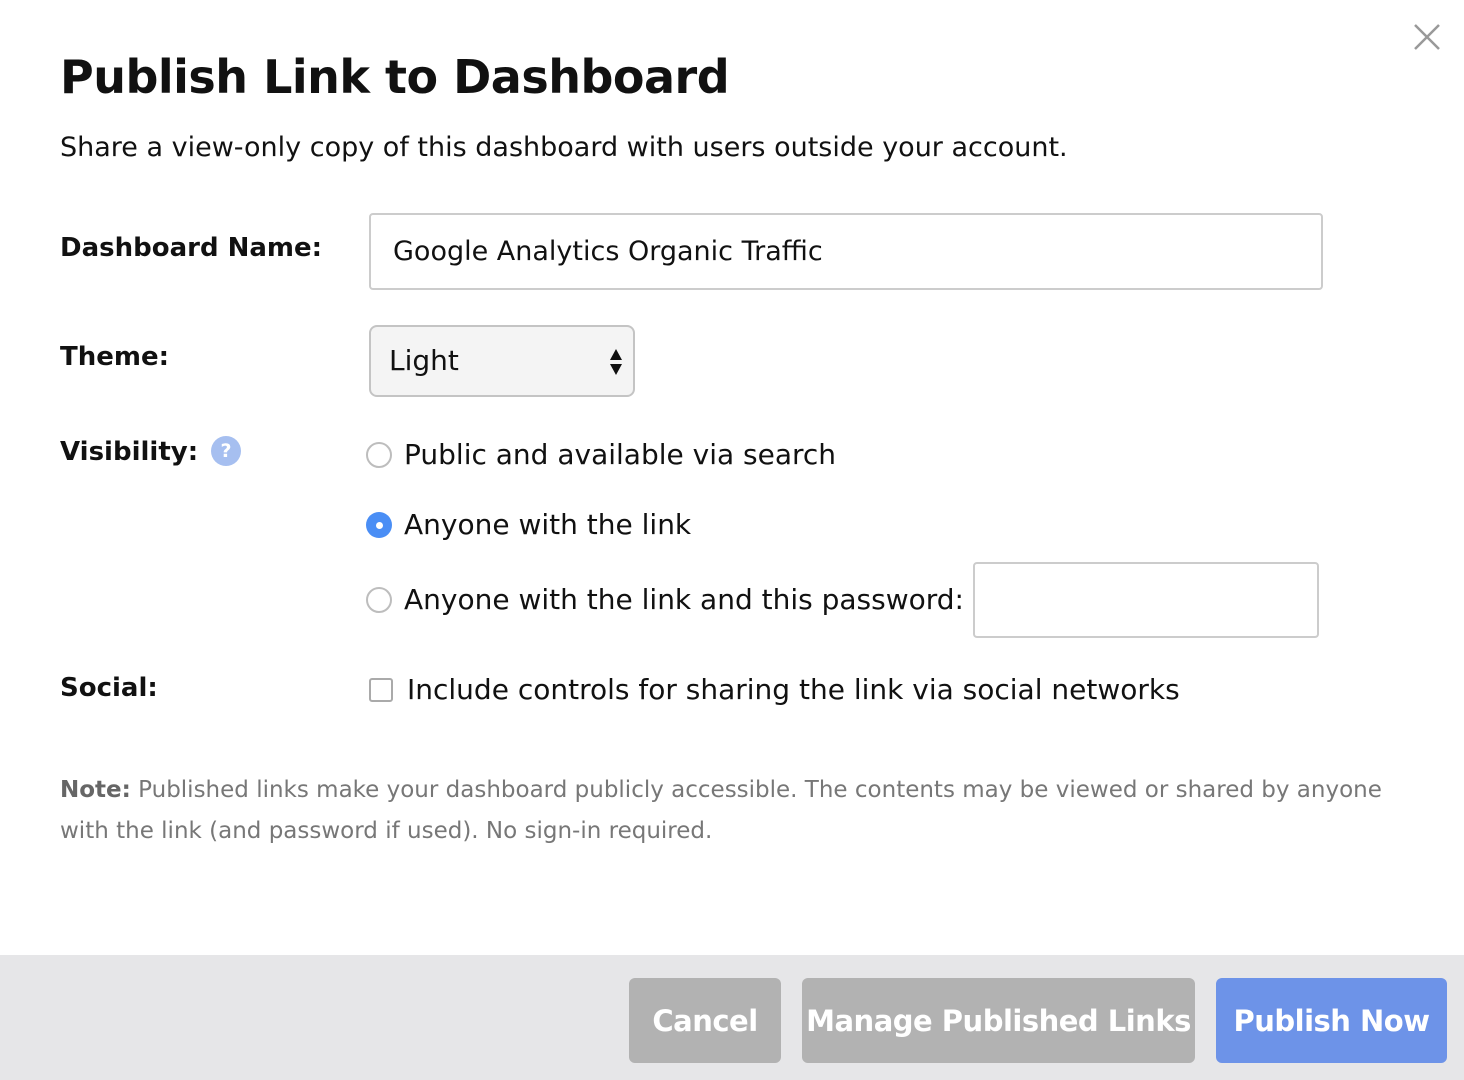 This screenshot has height=1080, width=1464. Describe the element at coordinates (109, 688) in the screenshot. I see `social-label: Social:` at that location.